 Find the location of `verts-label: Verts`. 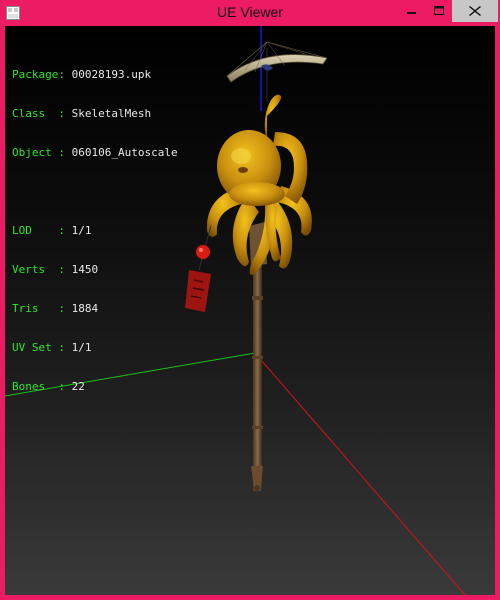

verts-label: Verts is located at coordinates (35, 269).